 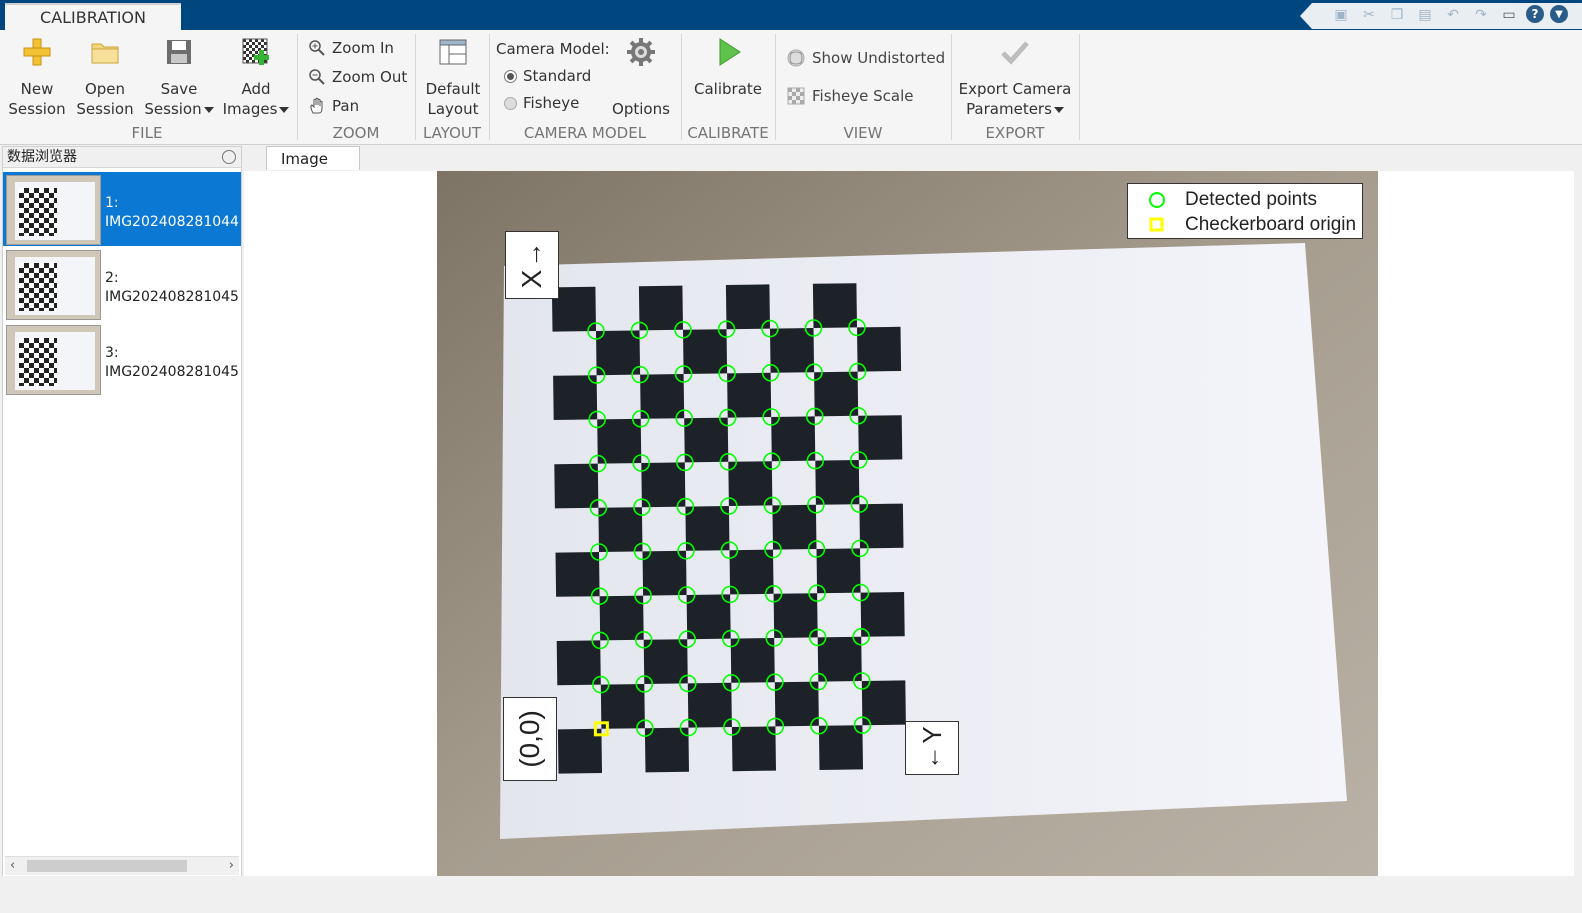 I want to click on calibrate-section: Calibrate CALIBRATE, so click(x=728, y=87).